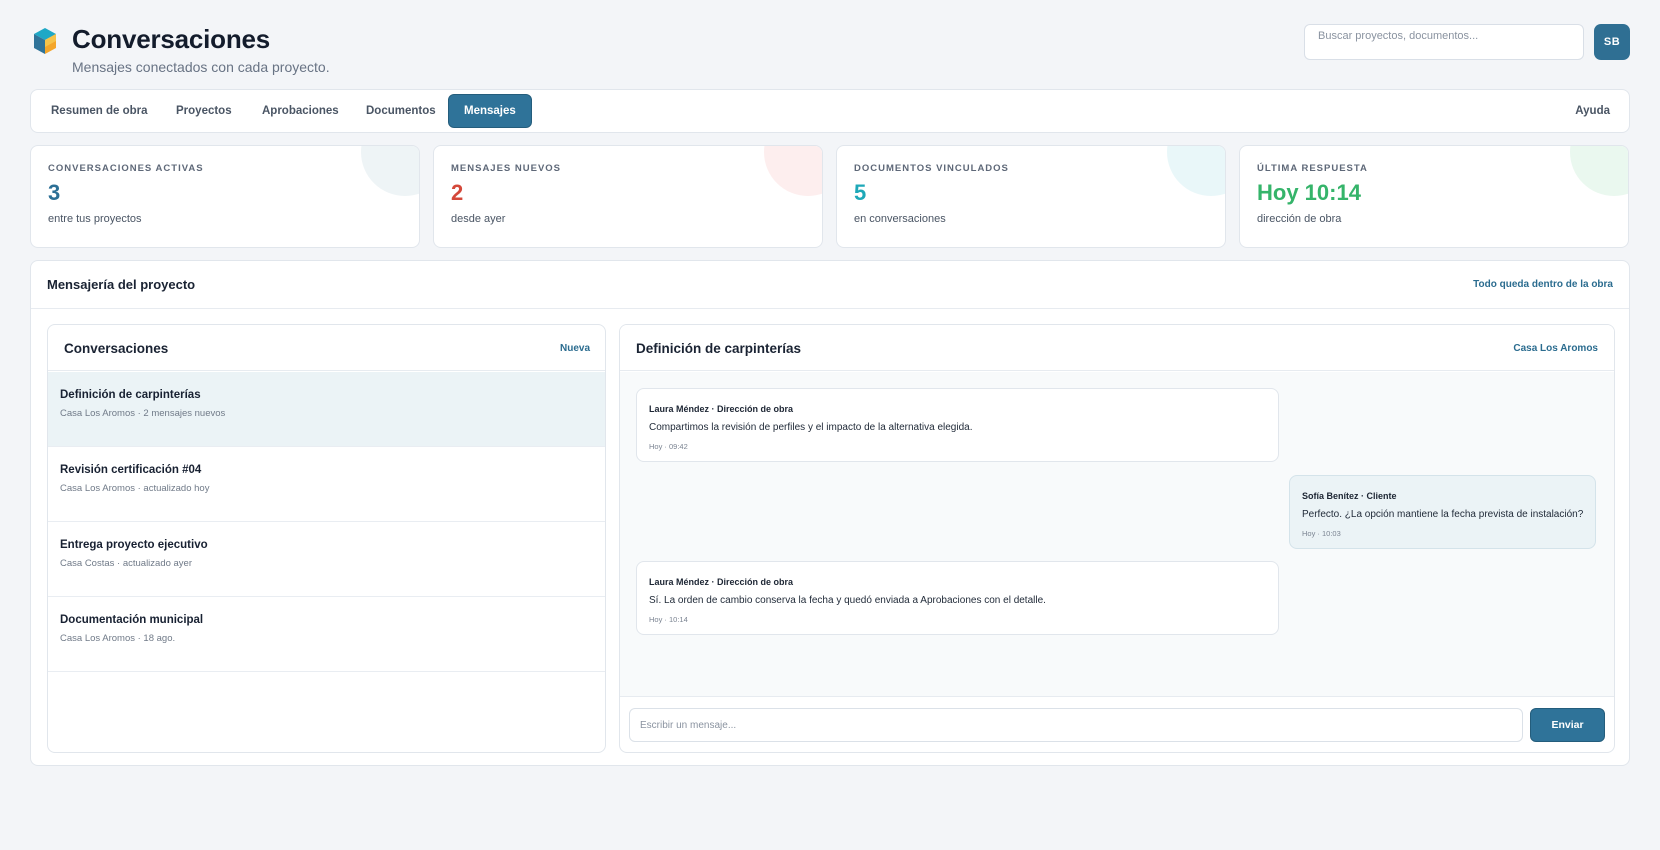 Image resolution: width=1660 pixels, height=850 pixels. Describe the element at coordinates (121, 284) in the screenshot. I see `panel-title: Mensajería del proyecto` at that location.